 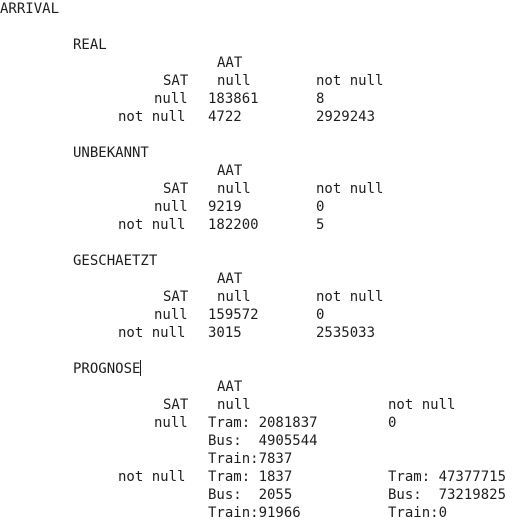 I want to click on section-title-prognose: PROGNOSE, so click(x=107, y=369).